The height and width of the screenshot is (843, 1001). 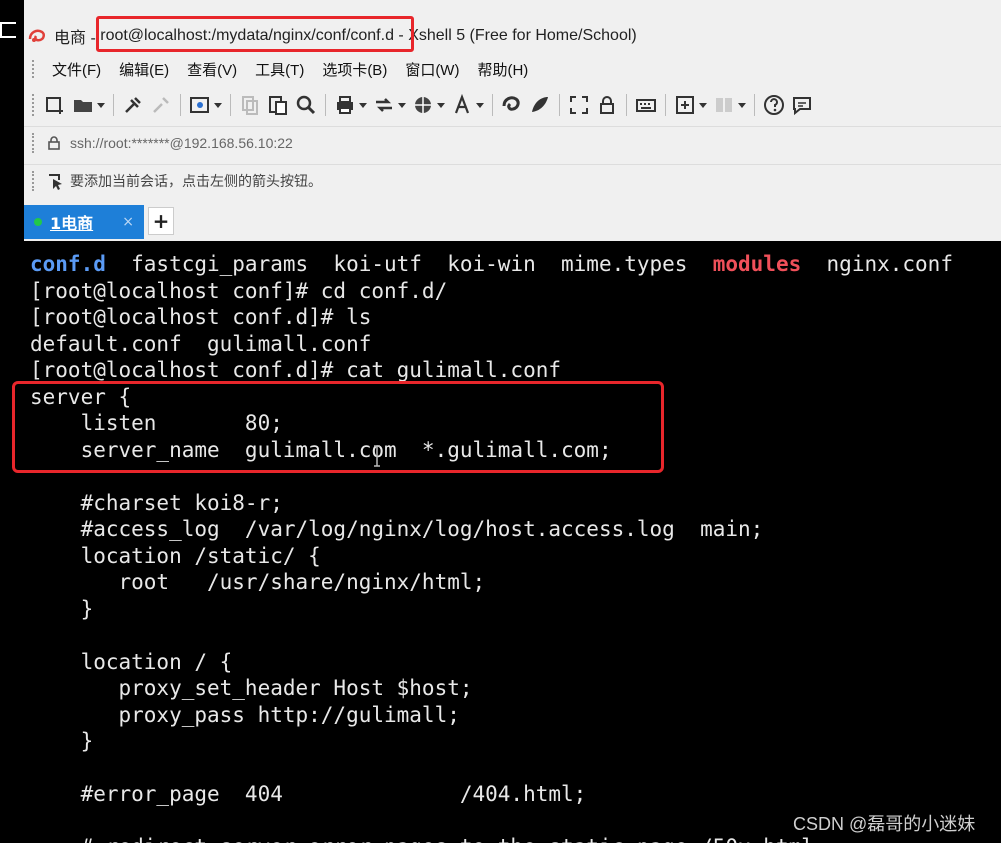 What do you see at coordinates (247, 35) in the screenshot?
I see `title-host-path: root@localhost:/mydata/nginx/conf/conf.d` at bounding box center [247, 35].